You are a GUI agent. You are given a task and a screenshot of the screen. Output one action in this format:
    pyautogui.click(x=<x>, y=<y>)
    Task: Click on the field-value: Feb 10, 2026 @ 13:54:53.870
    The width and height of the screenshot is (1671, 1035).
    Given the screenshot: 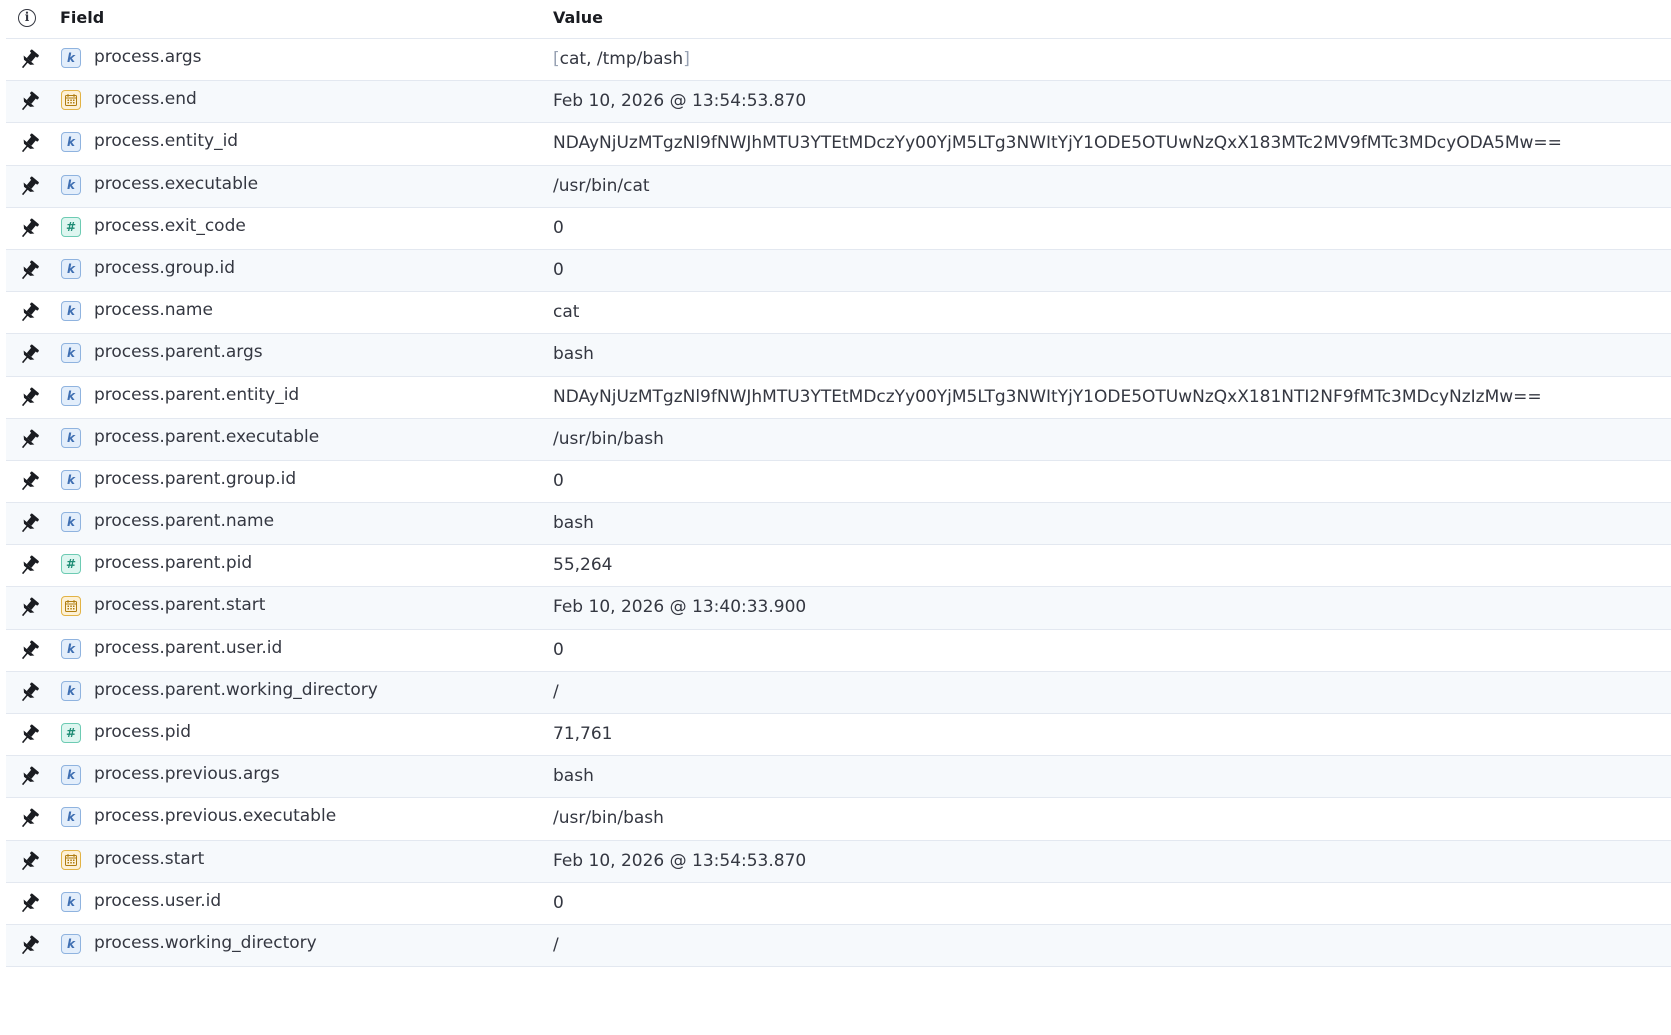 What is the action you would take?
    pyautogui.click(x=679, y=101)
    